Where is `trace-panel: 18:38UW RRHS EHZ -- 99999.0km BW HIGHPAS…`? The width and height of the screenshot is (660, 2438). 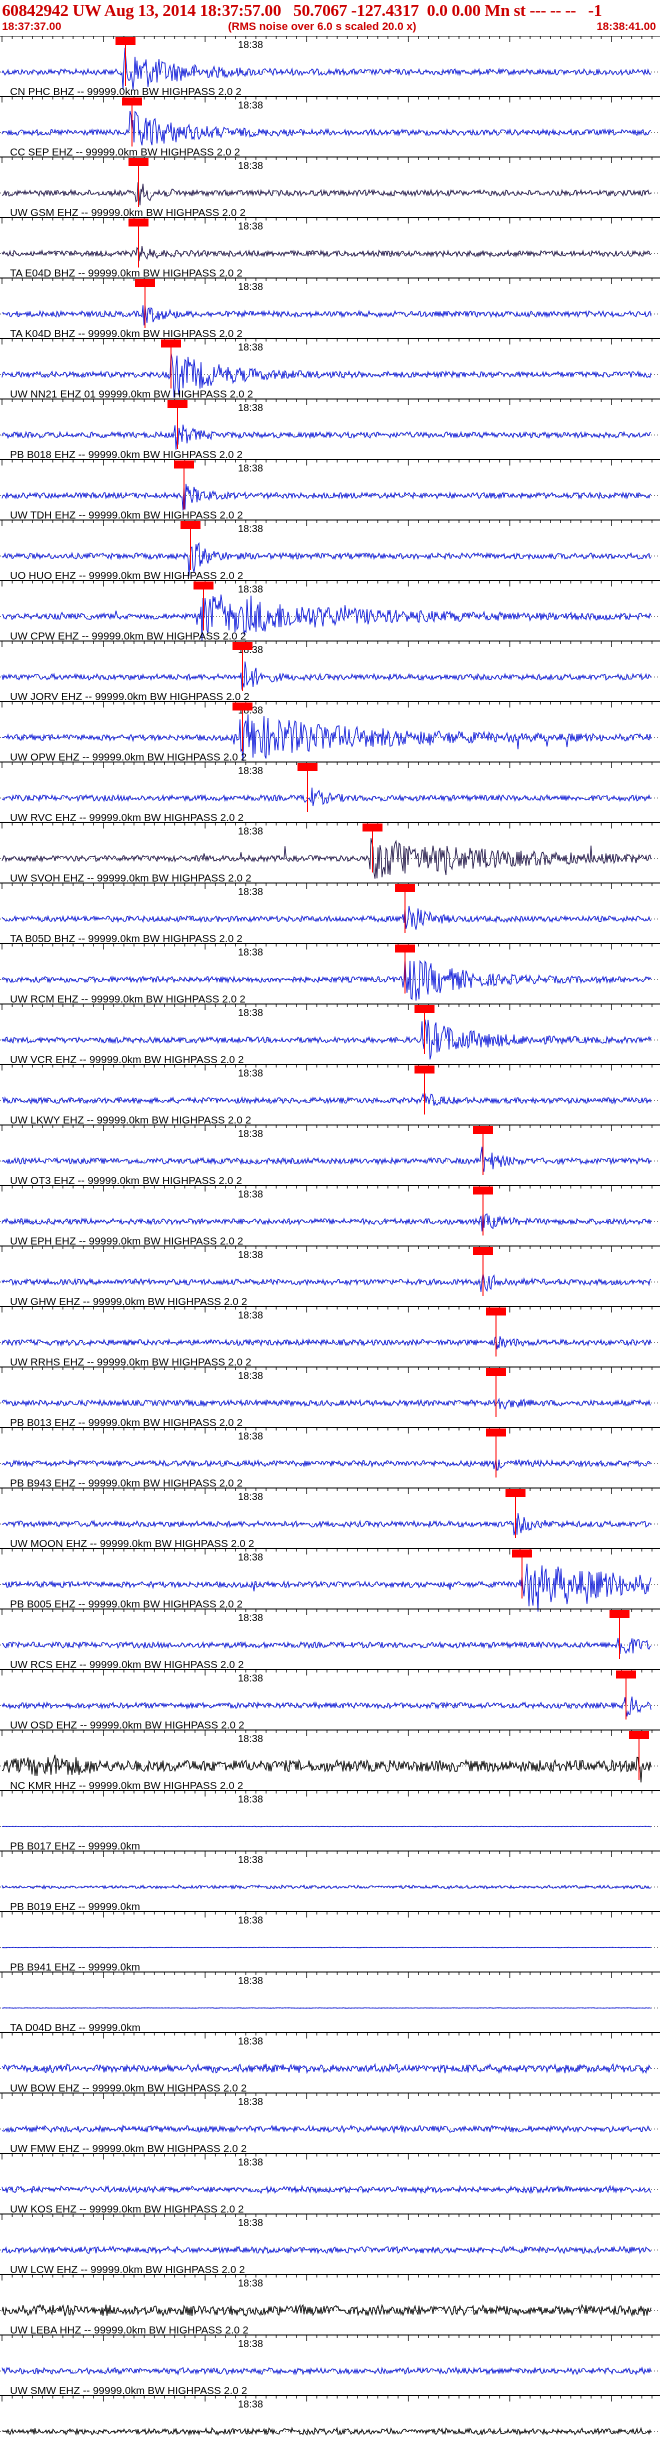 trace-panel: 18:38UW RRHS EHZ -- 99999.0km BW HIGHPAS… is located at coordinates (330, 1337).